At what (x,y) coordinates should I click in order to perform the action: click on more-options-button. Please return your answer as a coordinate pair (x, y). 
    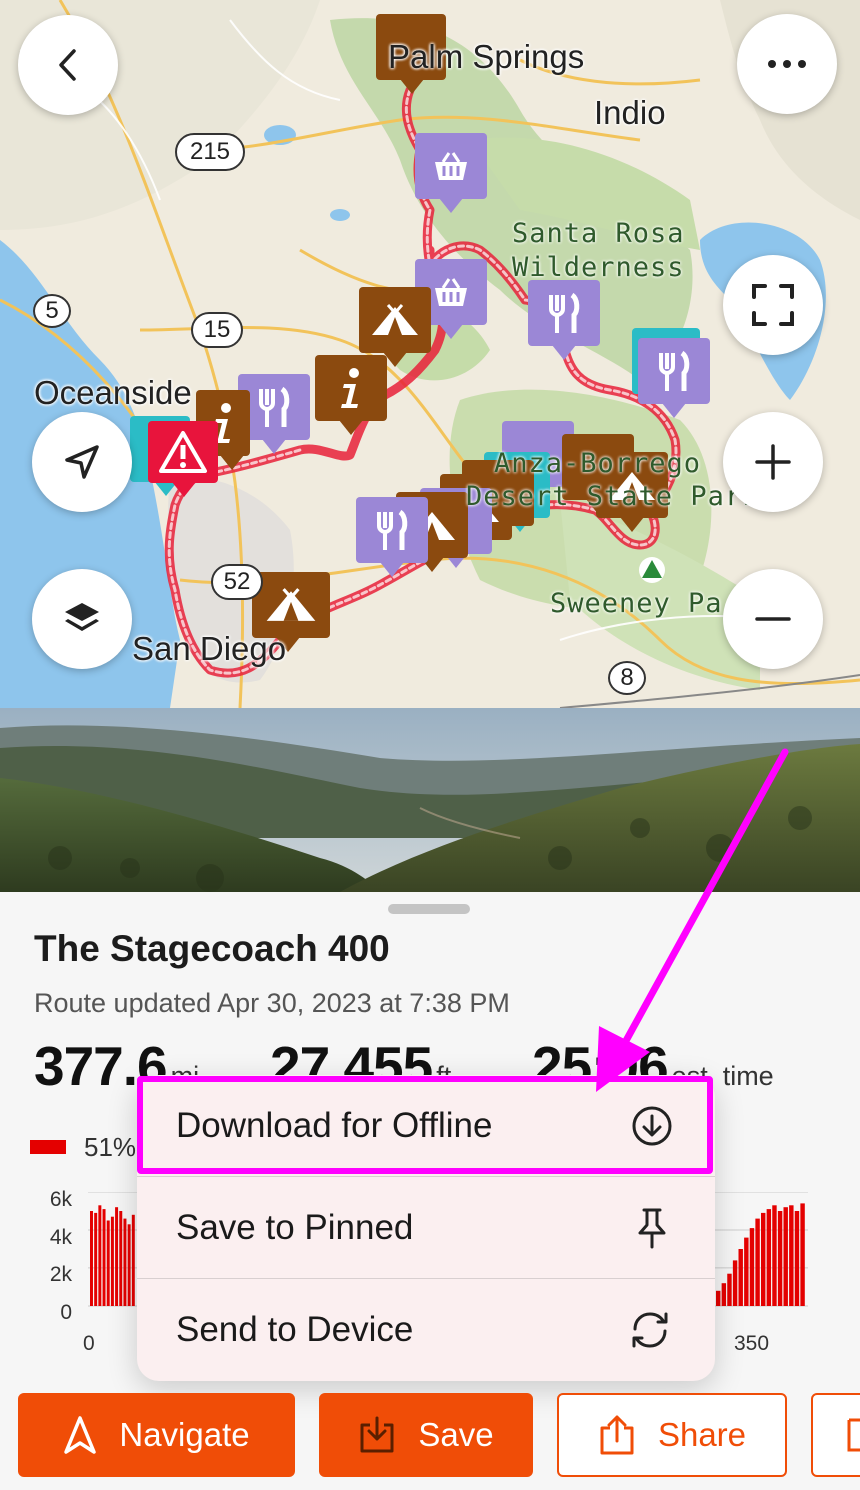
    Looking at the image, I should click on (787, 64).